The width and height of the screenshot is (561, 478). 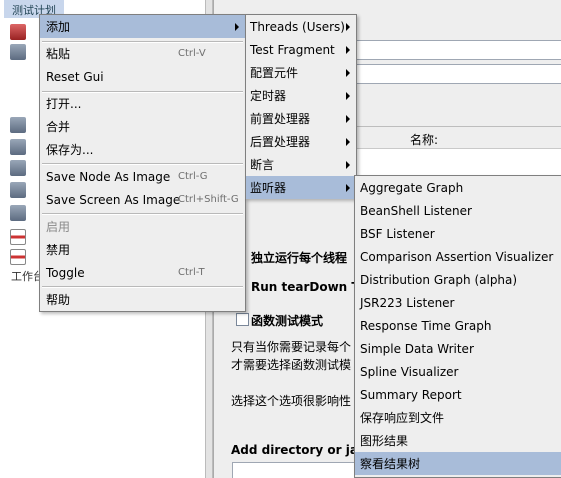 What do you see at coordinates (142, 299) in the screenshot?
I see `menu-item-help: 帮助` at bounding box center [142, 299].